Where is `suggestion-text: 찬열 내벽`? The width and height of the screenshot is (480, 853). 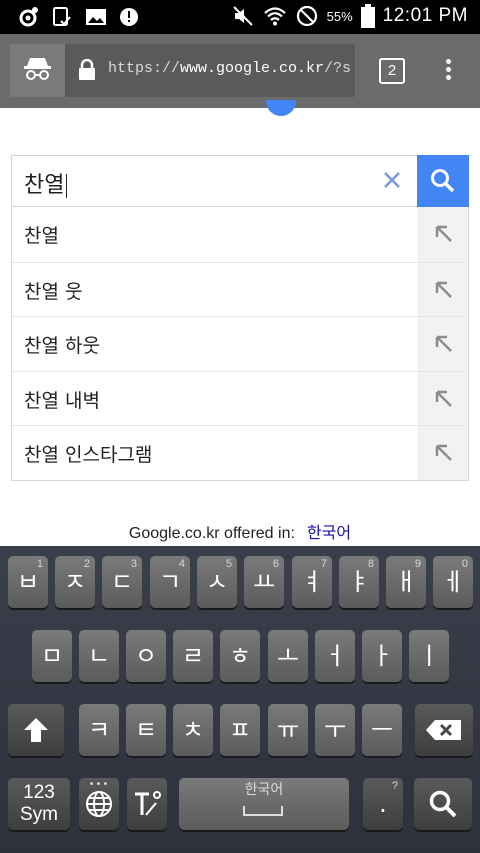
suggestion-text: 찬열 내벽 is located at coordinates (62, 400).